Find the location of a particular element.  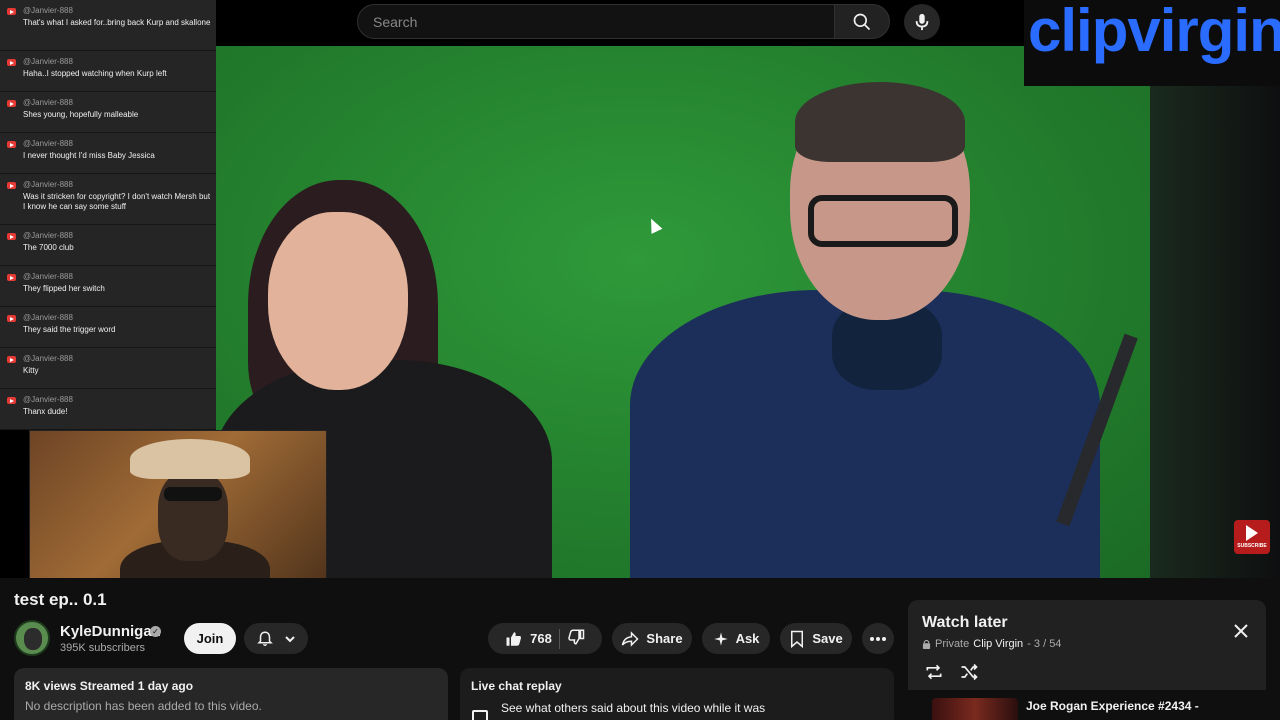

channel-name: KyleDunnigan is located at coordinates (110, 631).